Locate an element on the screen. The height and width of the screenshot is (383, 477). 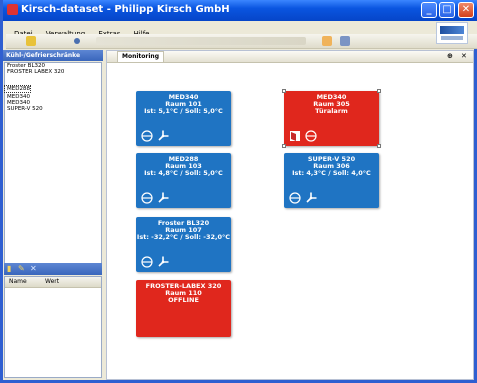
device-card-alarm: MED340 Raum 305 Türalarm is located at coordinates (331, 118).